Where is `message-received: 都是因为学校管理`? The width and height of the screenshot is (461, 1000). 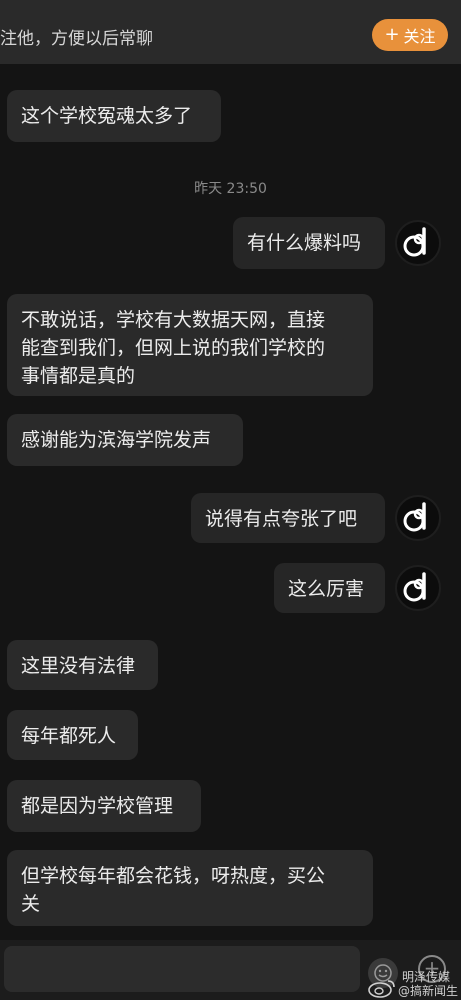 message-received: 都是因为学校管理 is located at coordinates (104, 806).